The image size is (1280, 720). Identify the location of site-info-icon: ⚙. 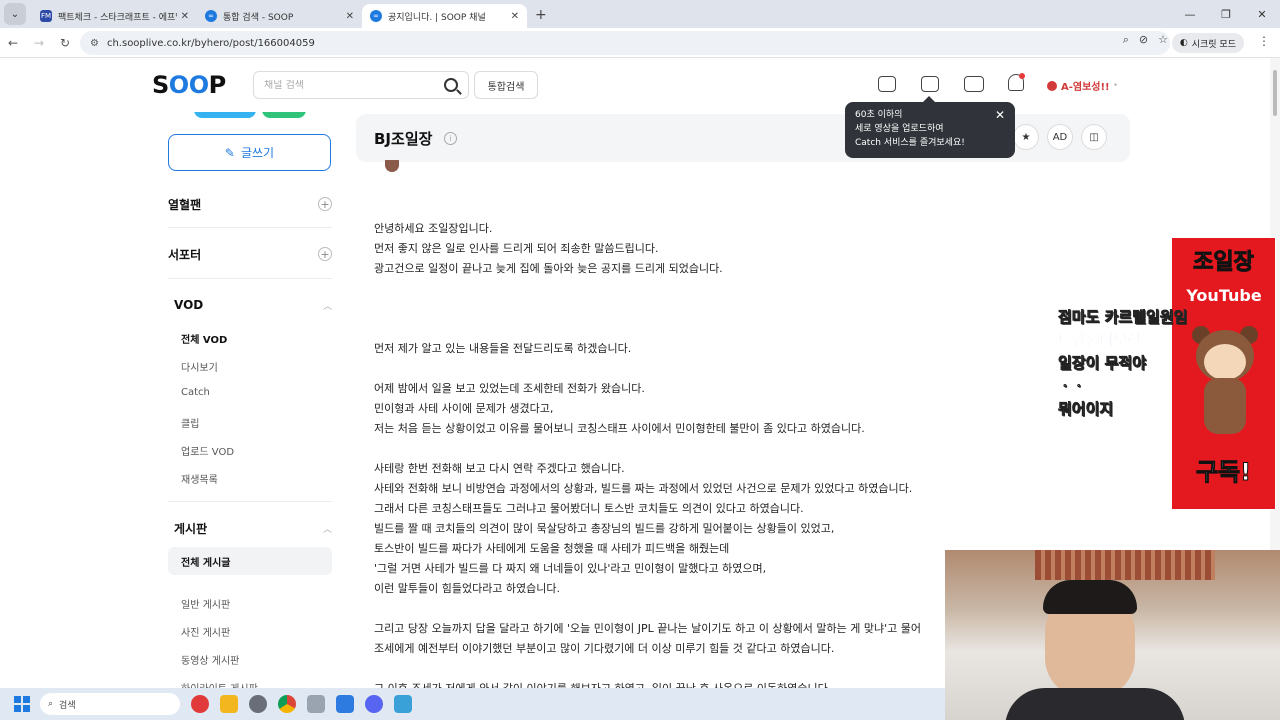
(94, 43).